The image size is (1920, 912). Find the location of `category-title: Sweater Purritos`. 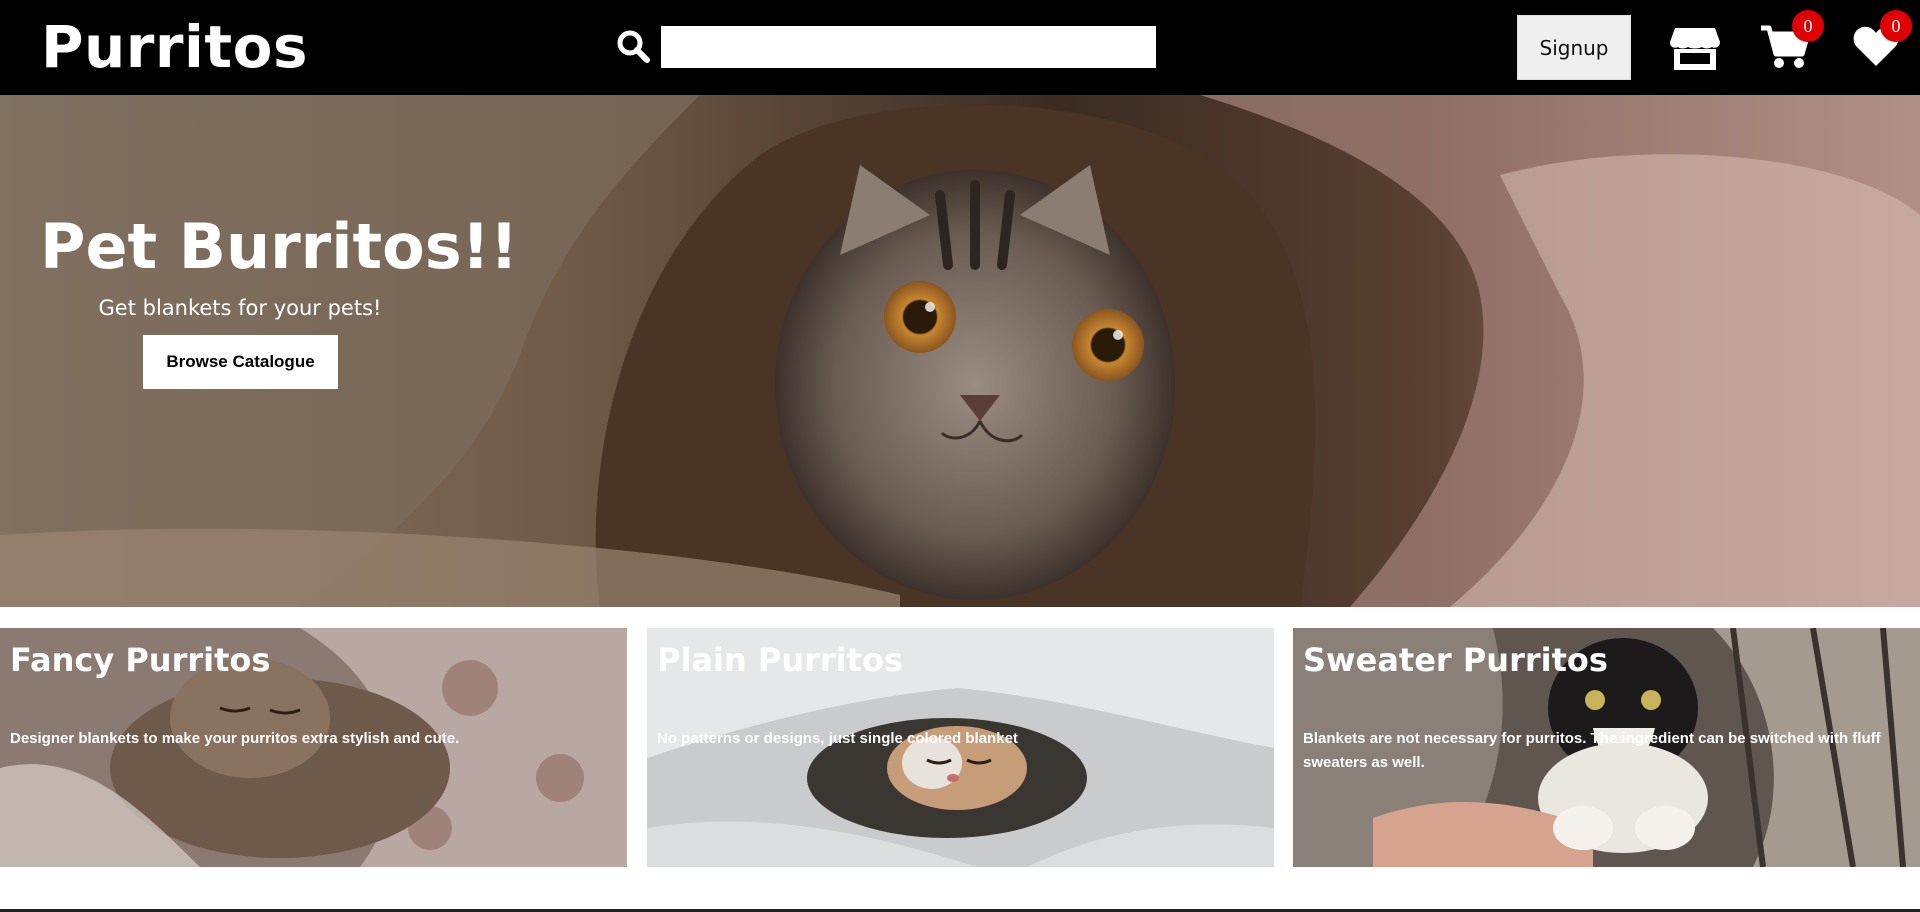

category-title: Sweater Purritos is located at coordinates (1455, 660).